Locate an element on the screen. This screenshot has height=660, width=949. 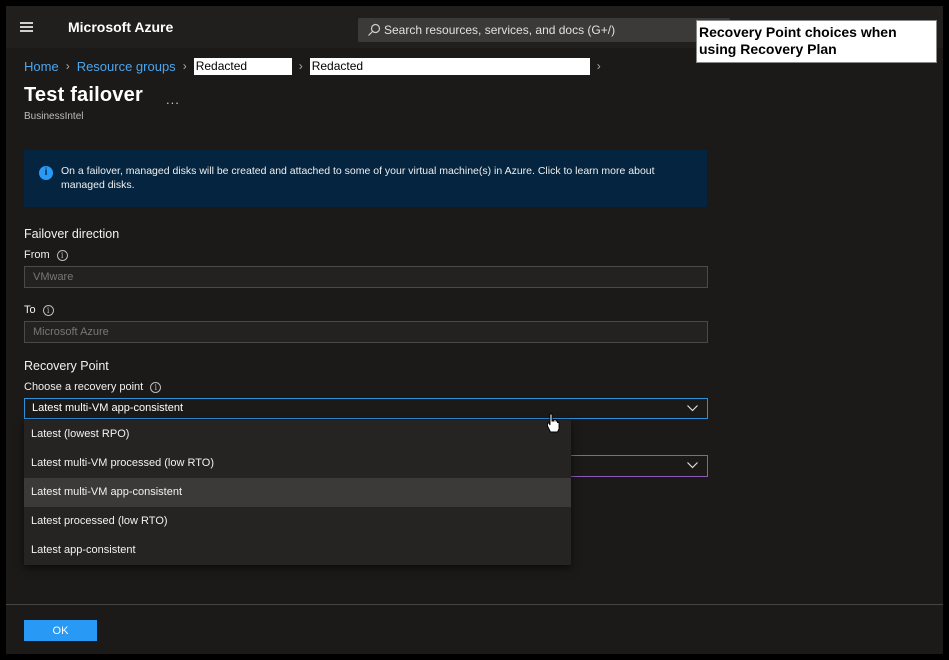
from-label-text: From is located at coordinates (37, 255).